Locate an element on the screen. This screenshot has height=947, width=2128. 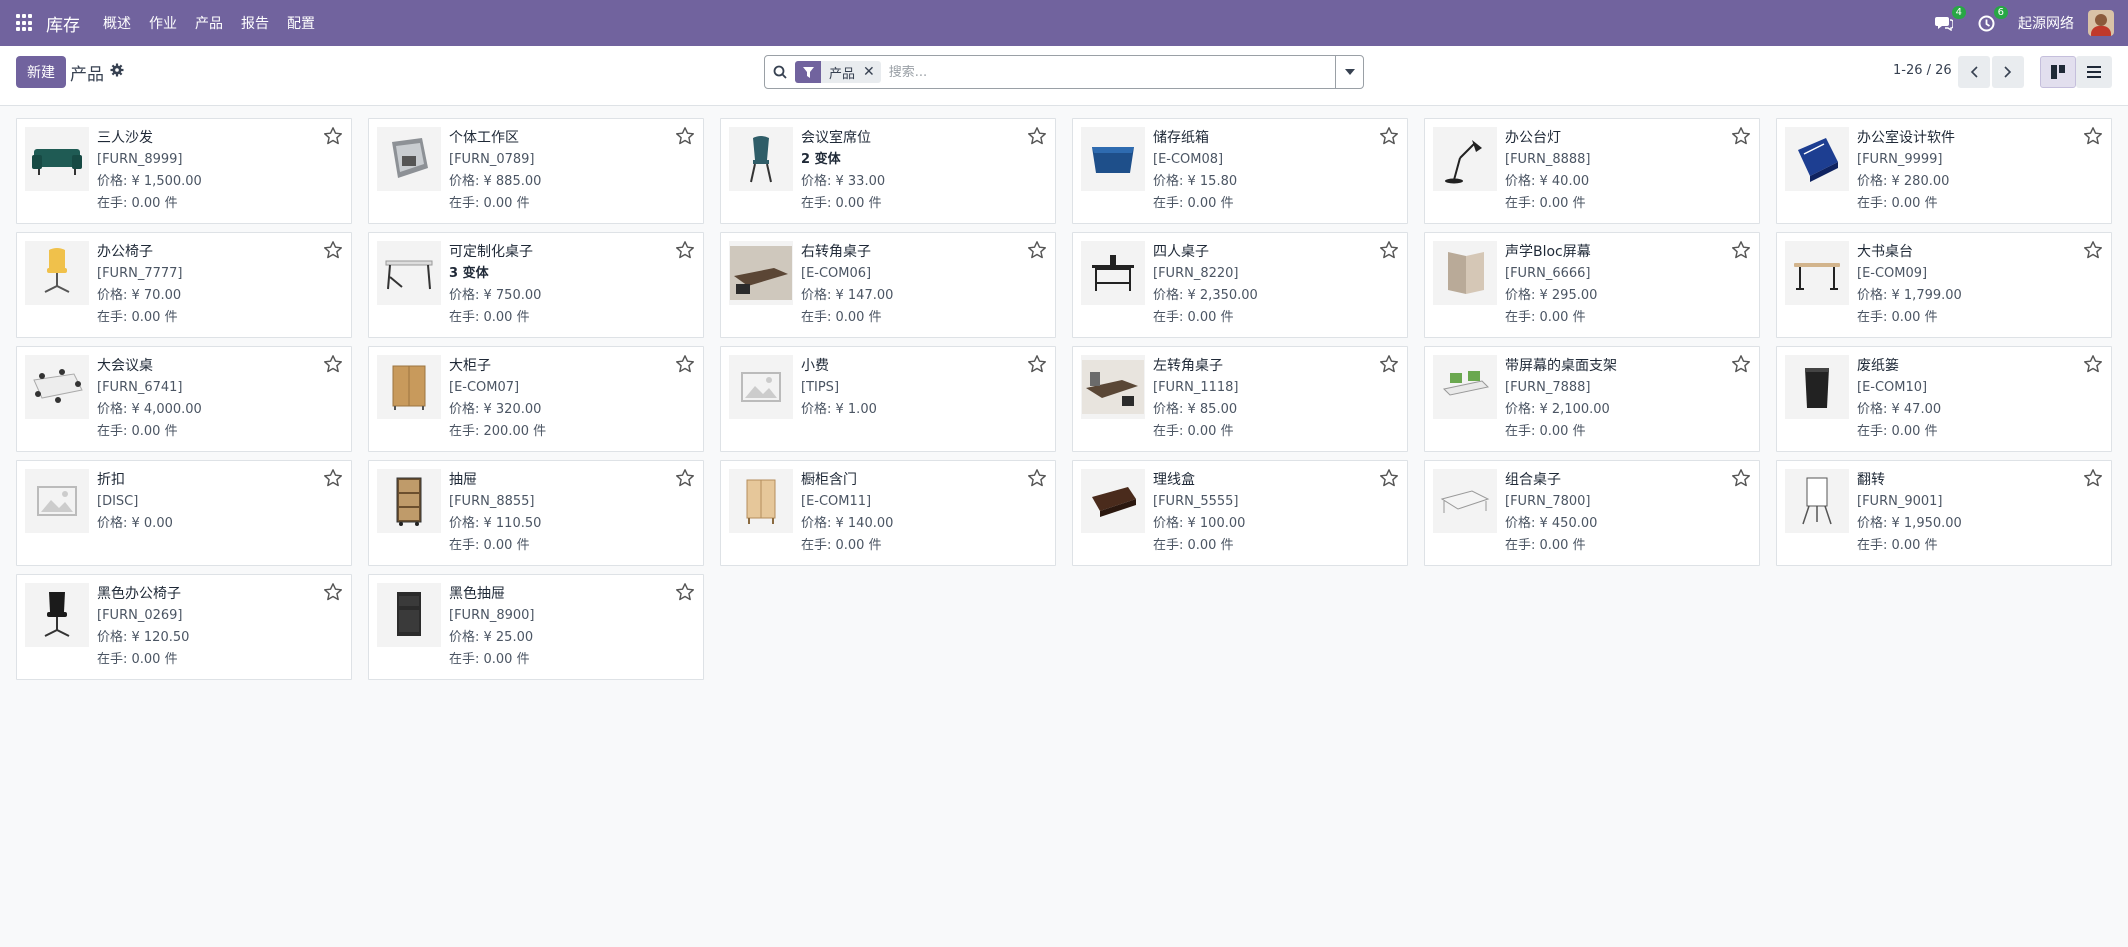
messages-button: 4 is located at coordinates (1950, 19).